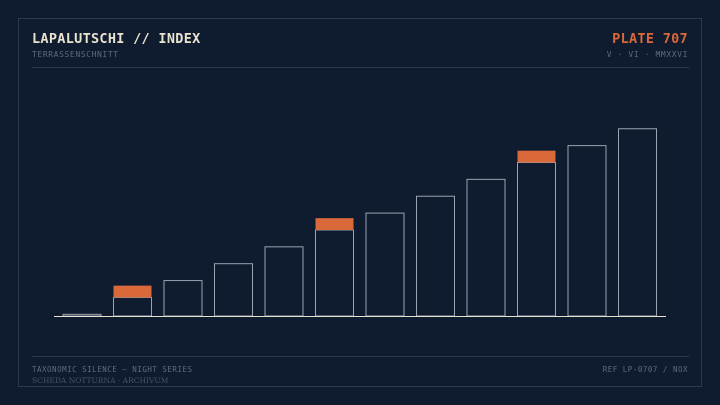 This screenshot has width=720, height=405. What do you see at coordinates (100, 380) in the screenshot?
I see `footer-archive: SCHEDA NOTTURNA · ARCHIVUM` at bounding box center [100, 380].